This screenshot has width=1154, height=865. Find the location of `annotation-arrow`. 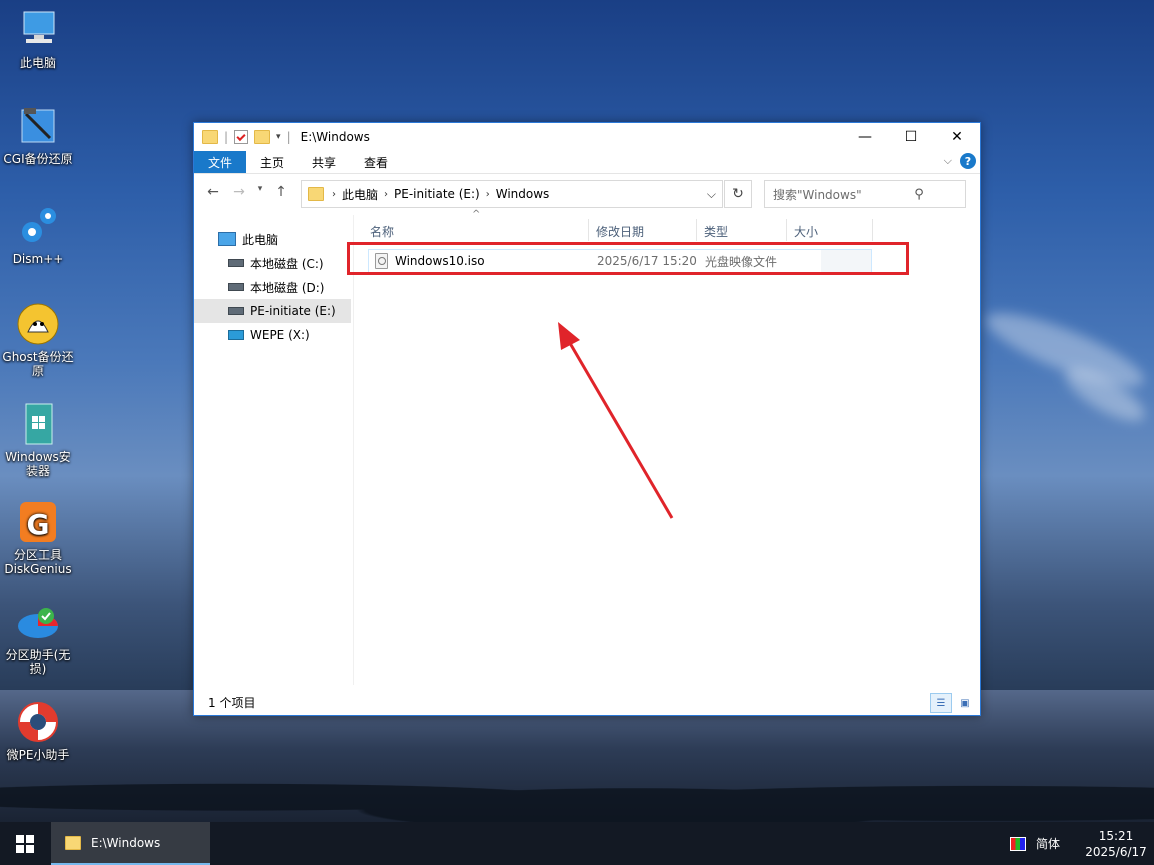

annotation-arrow is located at coordinates (616, 420).